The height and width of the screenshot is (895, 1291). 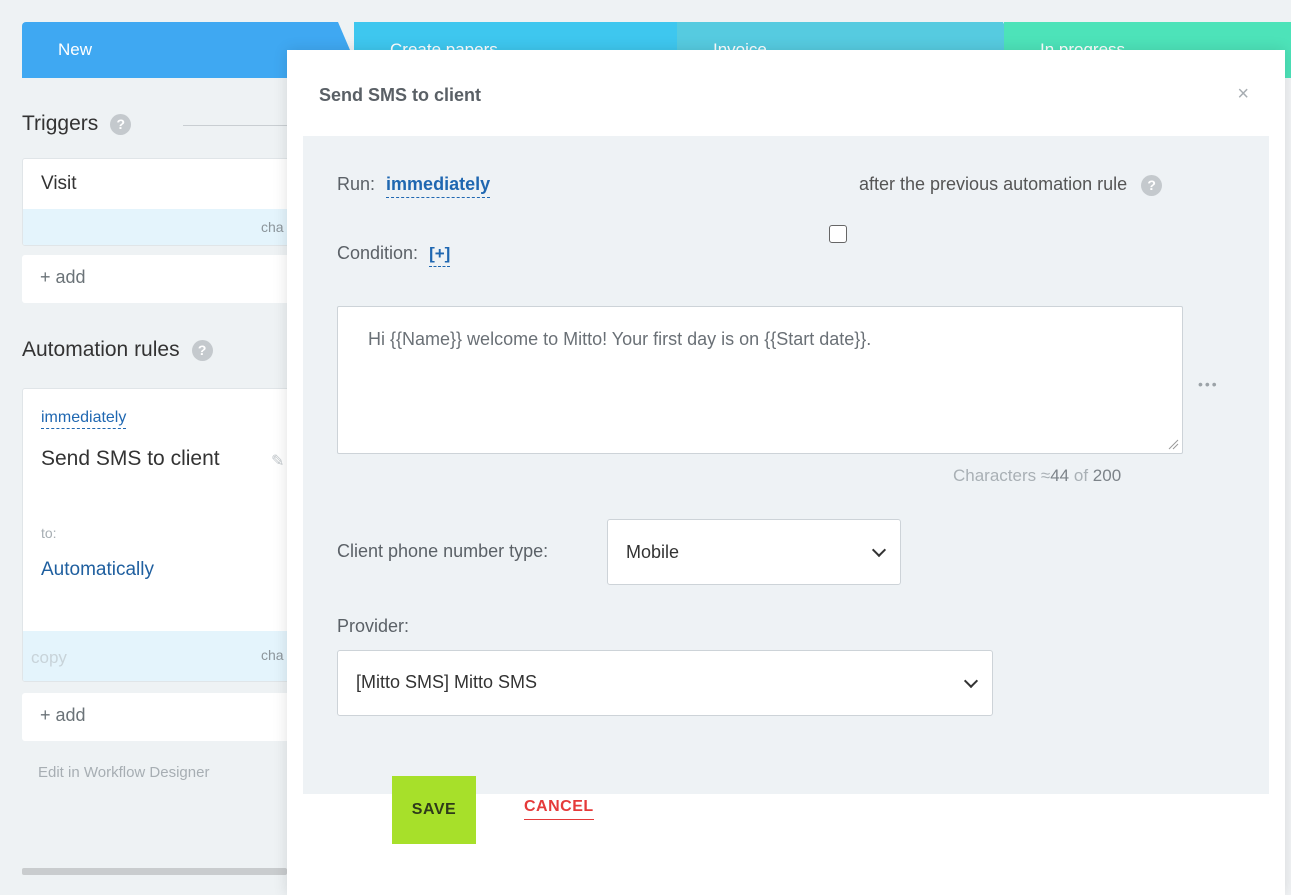 I want to click on copy-link: copy, so click(x=49, y=658).